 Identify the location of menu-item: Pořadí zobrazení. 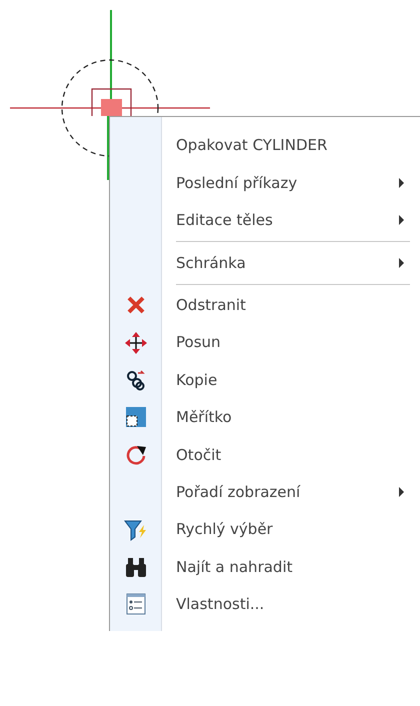
(231, 492).